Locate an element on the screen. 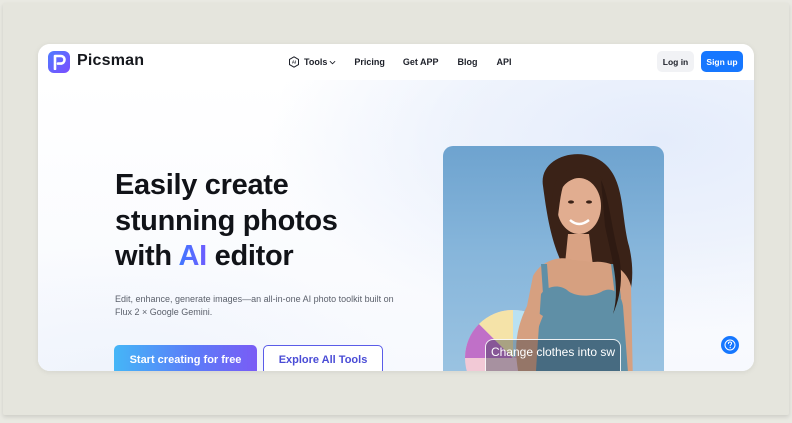  nav-get-app: Get APP is located at coordinates (421, 62).